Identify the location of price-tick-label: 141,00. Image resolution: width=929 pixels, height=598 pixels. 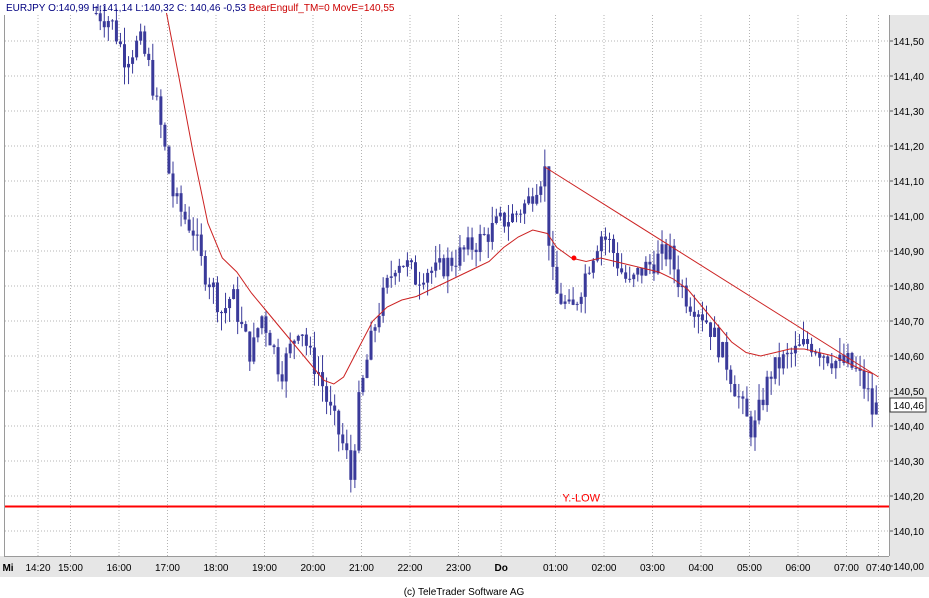
(908, 217).